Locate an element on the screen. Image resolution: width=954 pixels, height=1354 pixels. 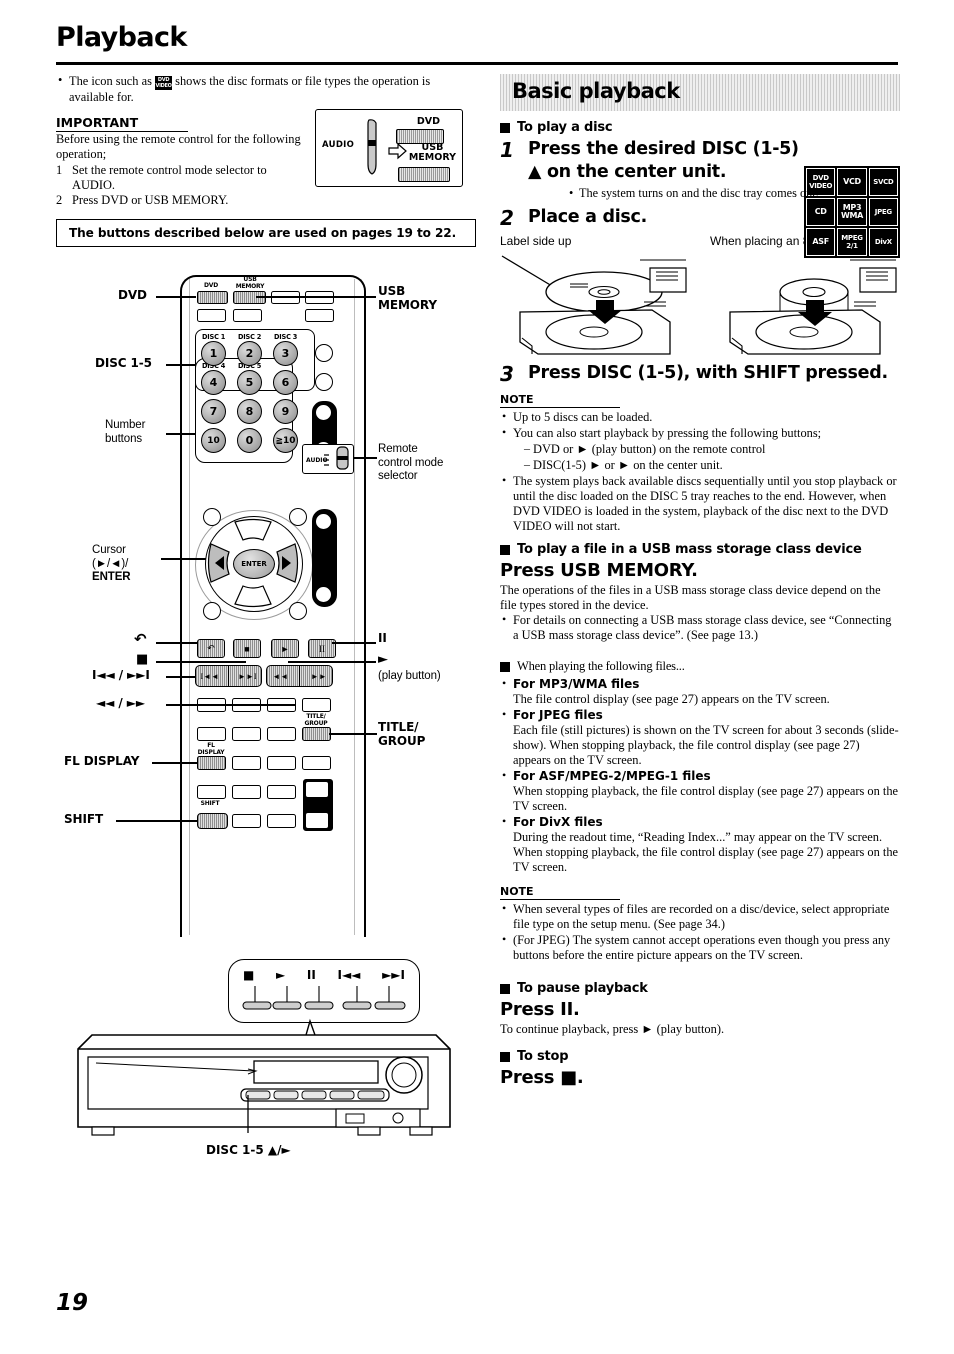
remote-usb-key-label: USB MEMORY is located at coordinates (250, 283).